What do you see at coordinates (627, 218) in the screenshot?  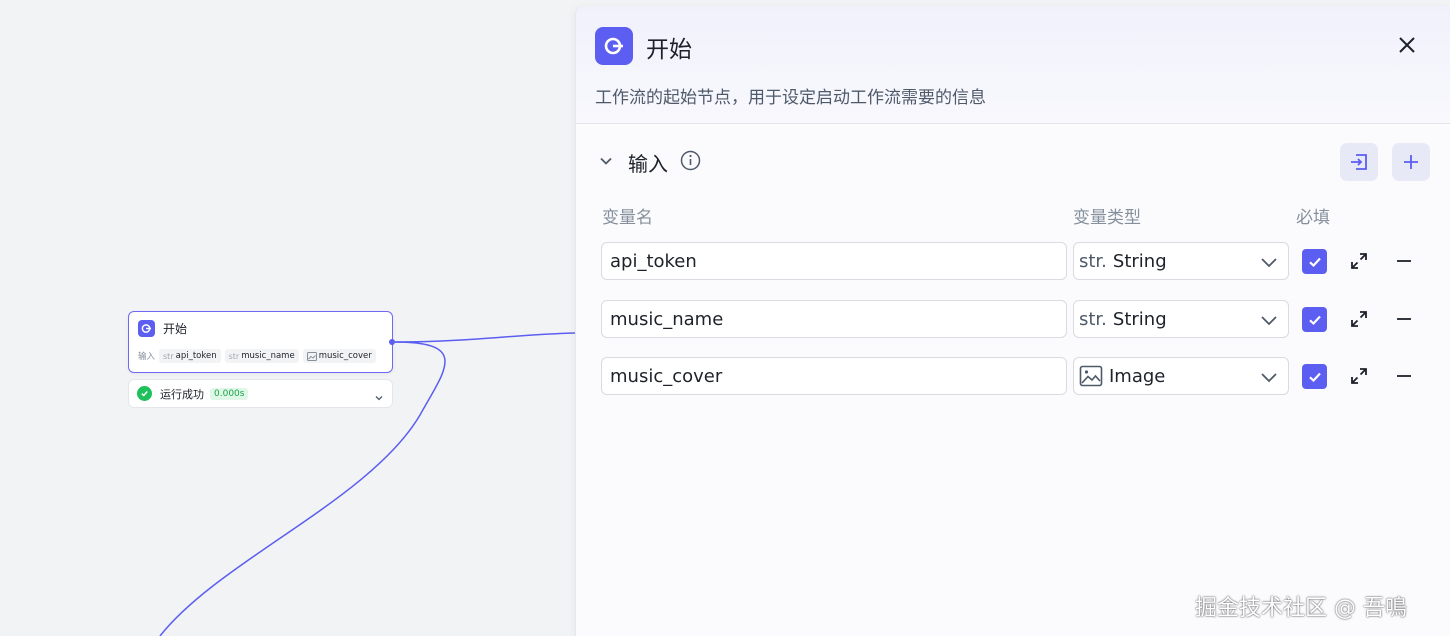 I see `column-header-name: 变量名` at bounding box center [627, 218].